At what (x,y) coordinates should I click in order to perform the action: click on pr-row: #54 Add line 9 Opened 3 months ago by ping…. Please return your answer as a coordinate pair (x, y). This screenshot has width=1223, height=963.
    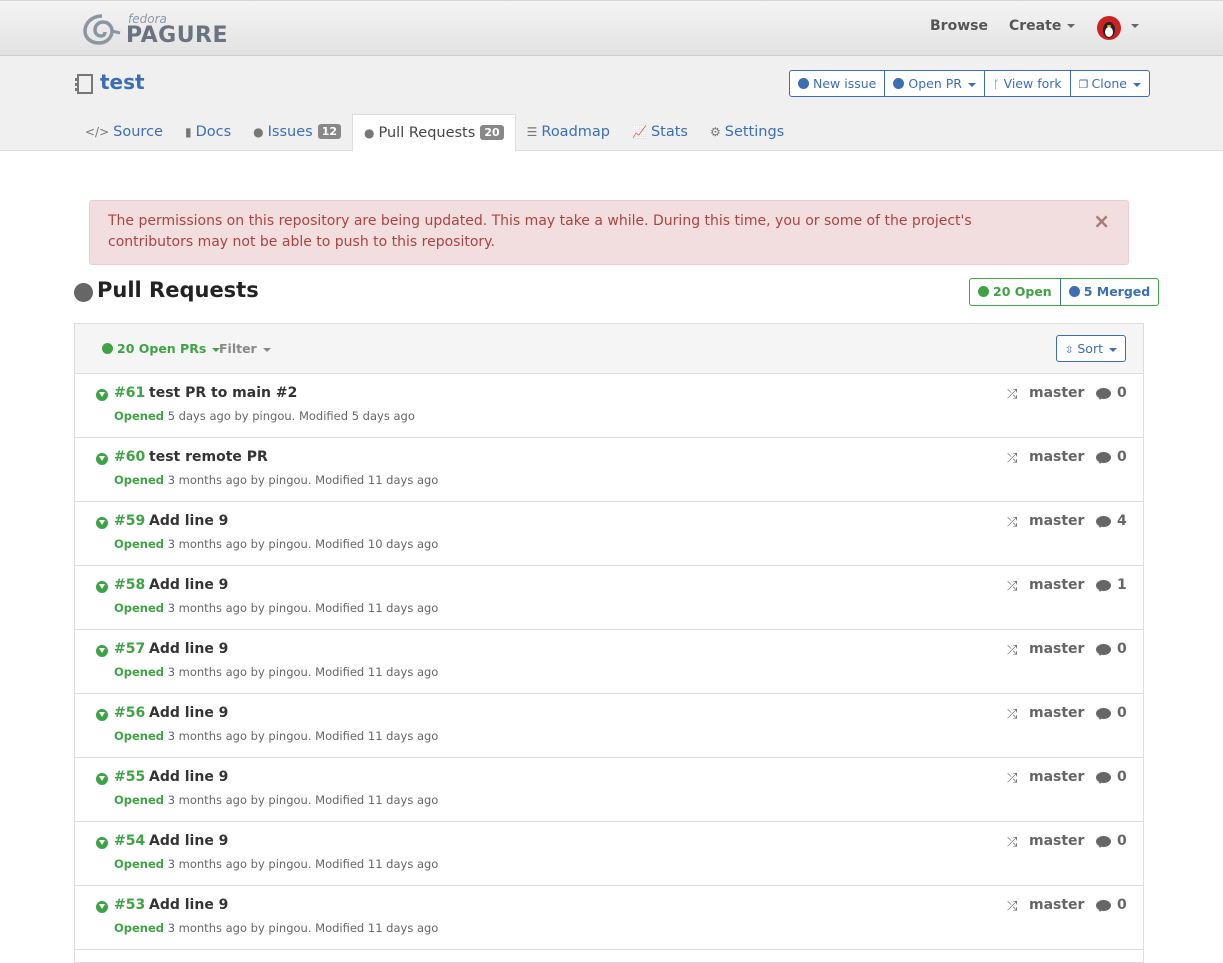
    Looking at the image, I should click on (609, 854).